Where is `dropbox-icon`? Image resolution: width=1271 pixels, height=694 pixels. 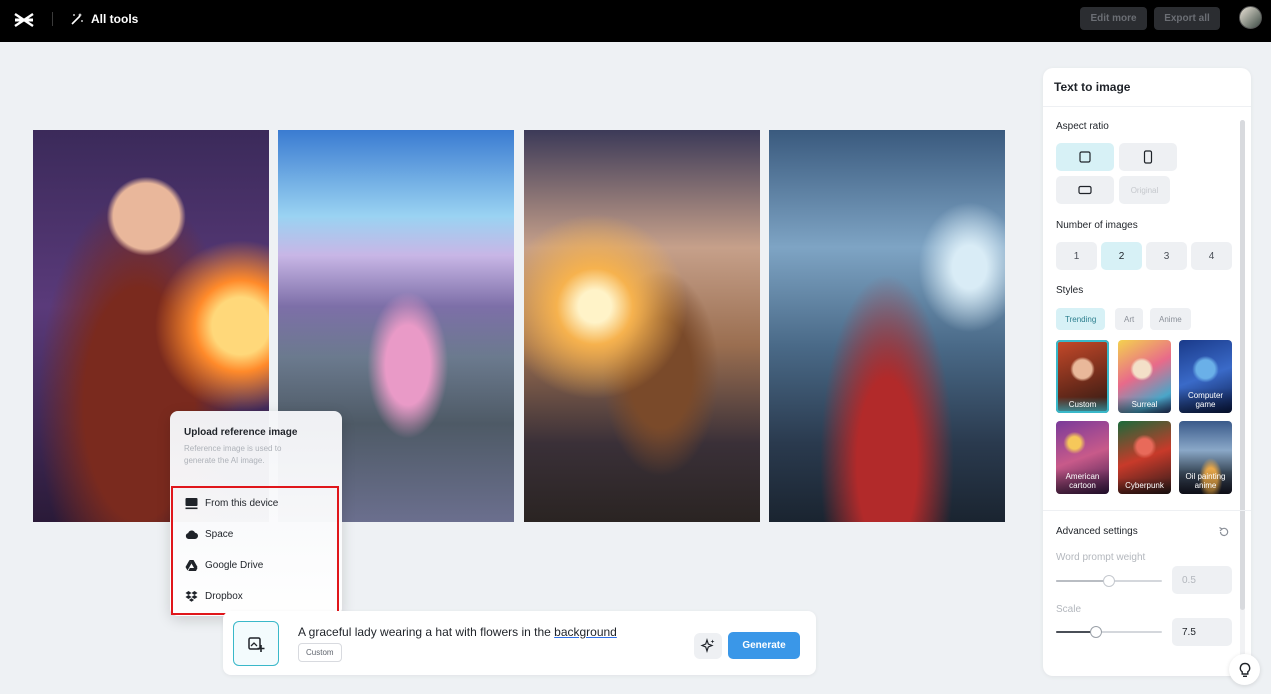 dropbox-icon is located at coordinates (191, 596).